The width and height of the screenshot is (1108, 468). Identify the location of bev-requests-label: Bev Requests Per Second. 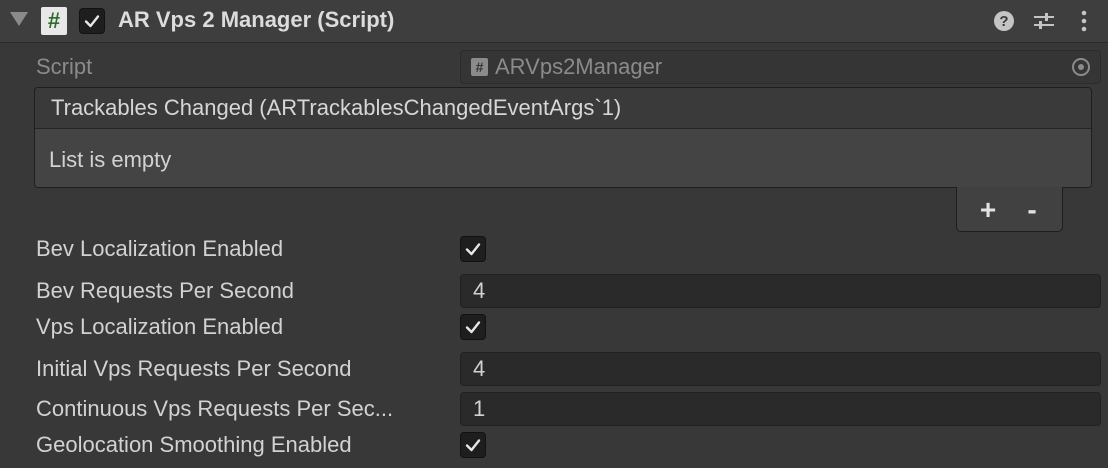
(165, 290).